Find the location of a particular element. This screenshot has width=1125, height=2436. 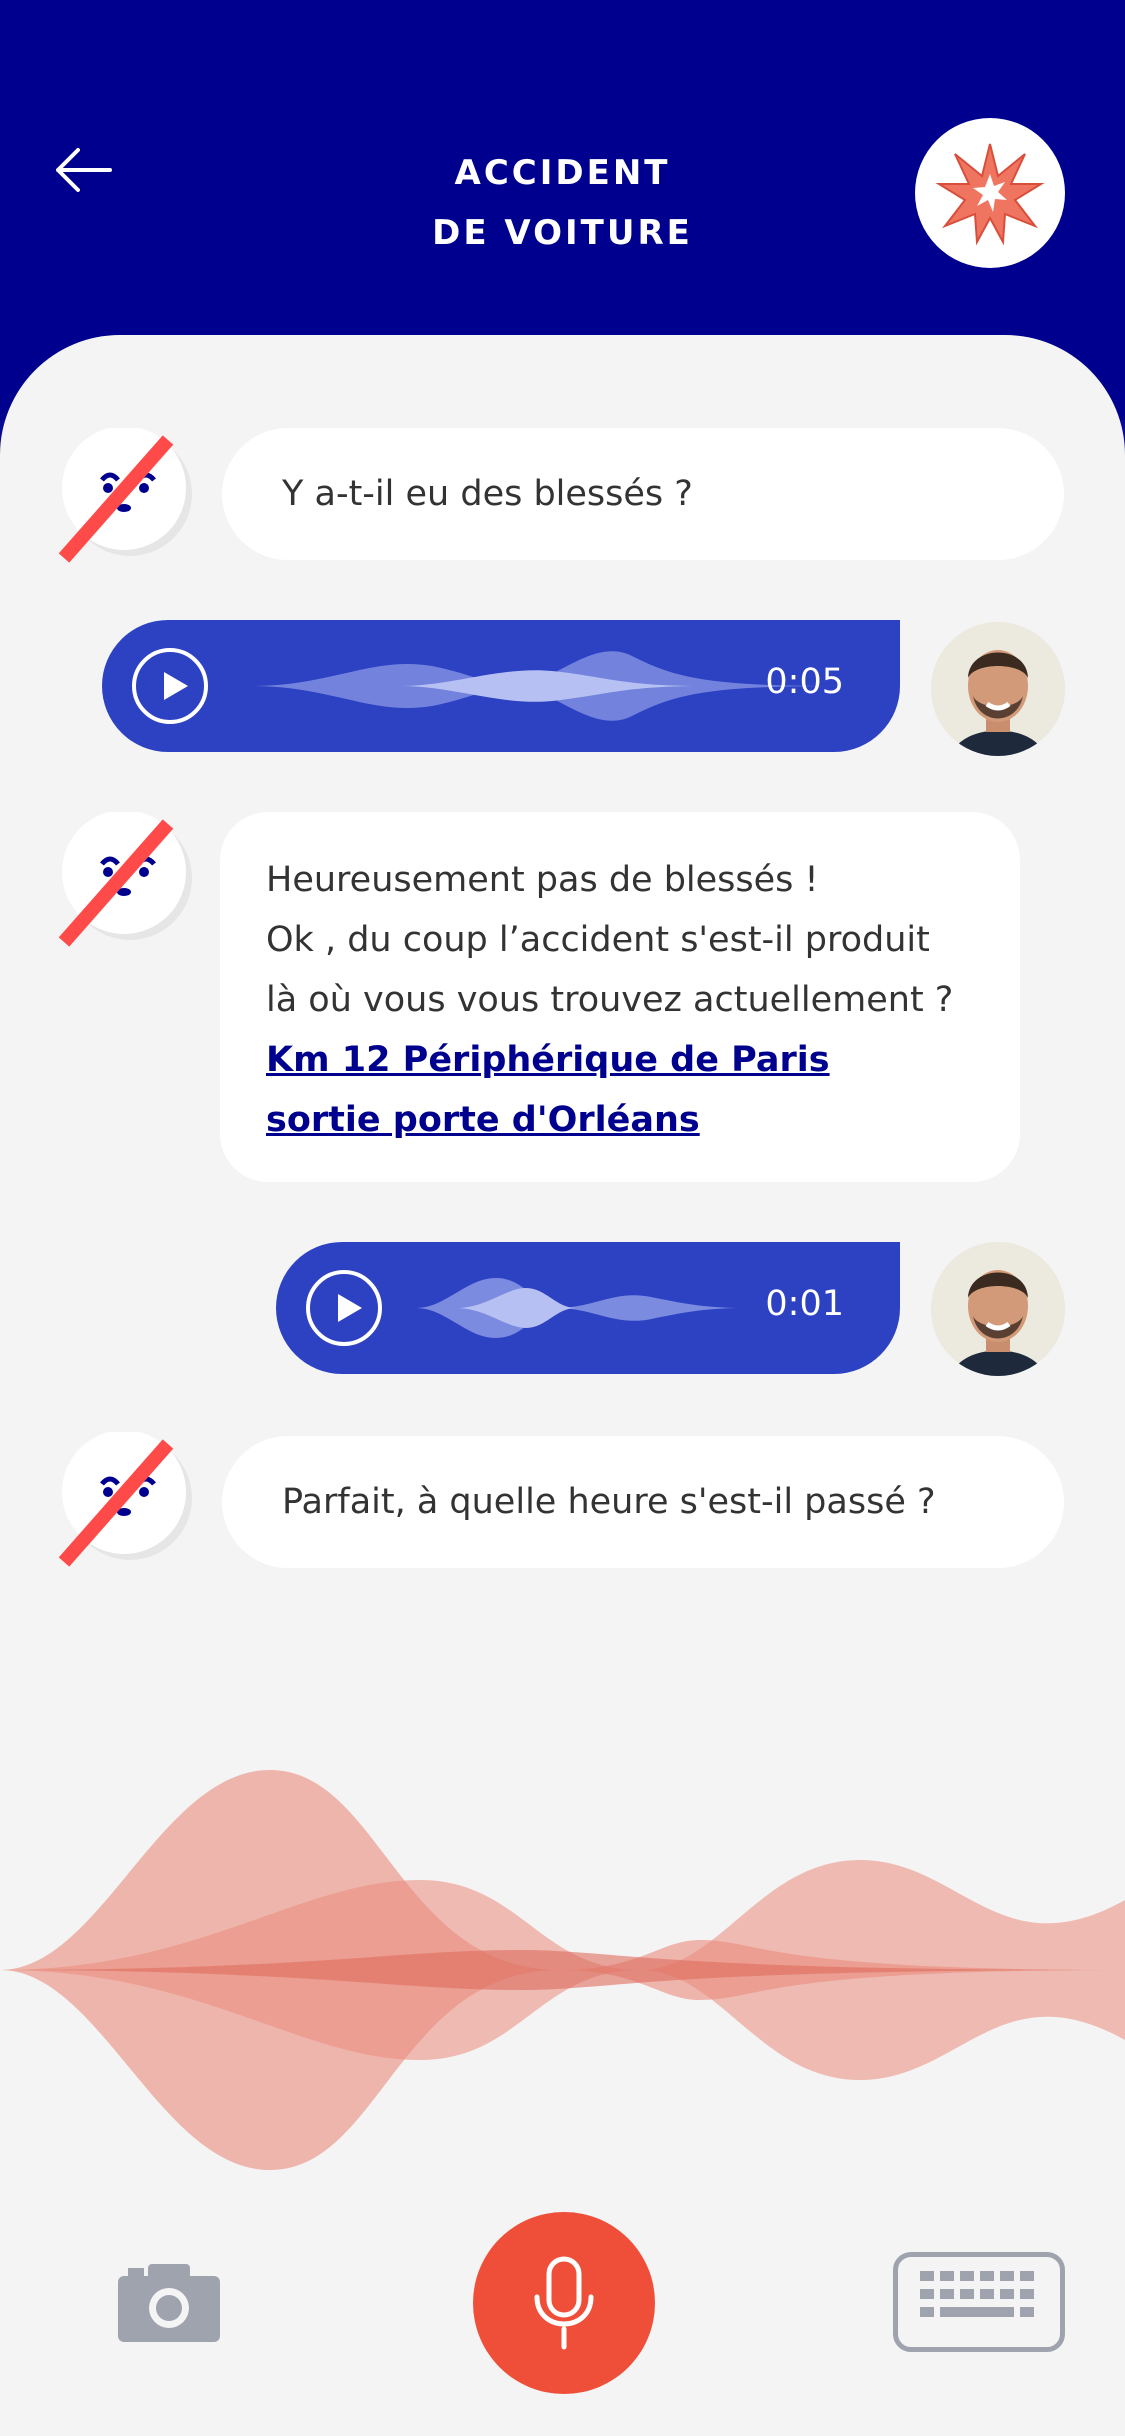

location-link: Km 12 Périphérique de Paris is located at coordinates (621, 1060).